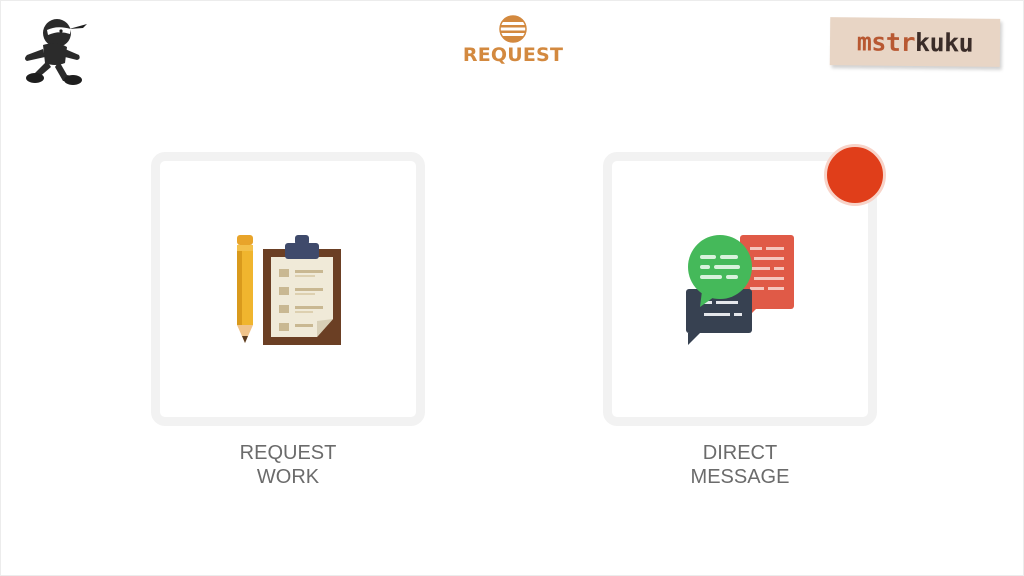 The image size is (1024, 576). Describe the element at coordinates (513, 55) in the screenshot. I see `page-title: REQUEST` at that location.